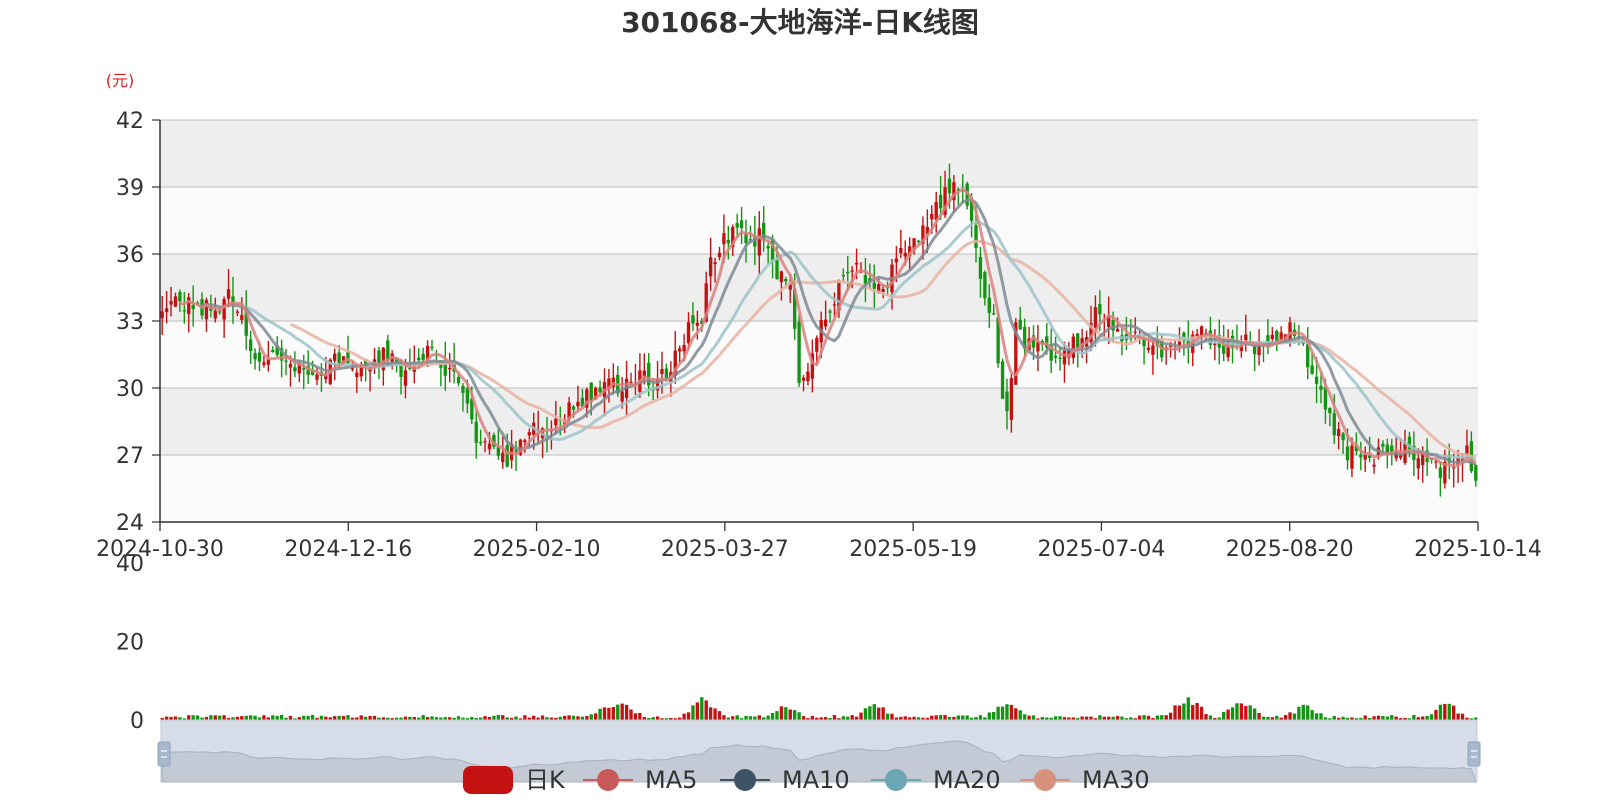  Describe the element at coordinates (130, 523) in the screenshot. I see `y-tick-label: 24` at that location.